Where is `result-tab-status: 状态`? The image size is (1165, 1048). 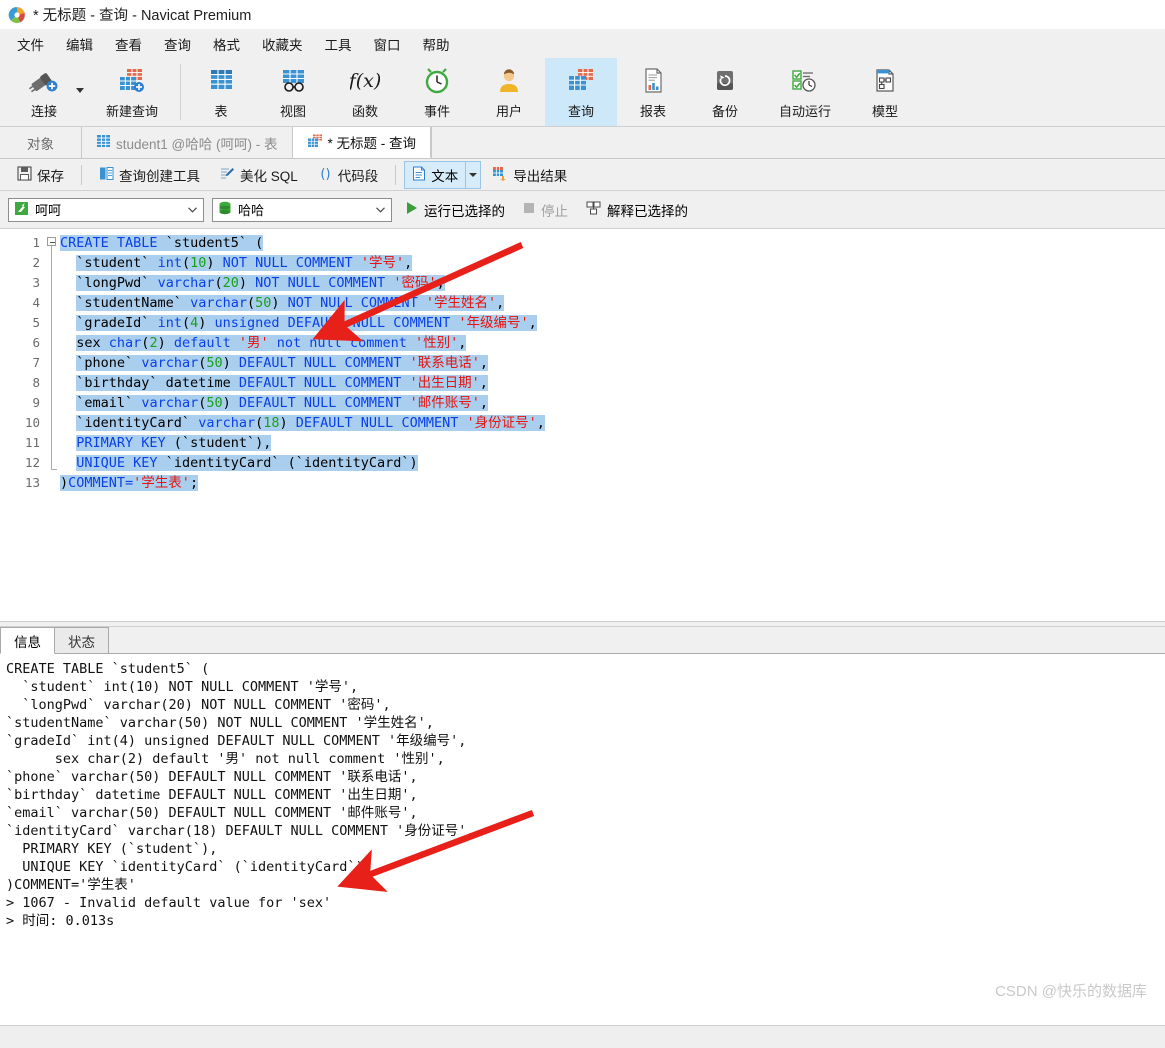
result-tab-status: 状态 is located at coordinates (81, 640).